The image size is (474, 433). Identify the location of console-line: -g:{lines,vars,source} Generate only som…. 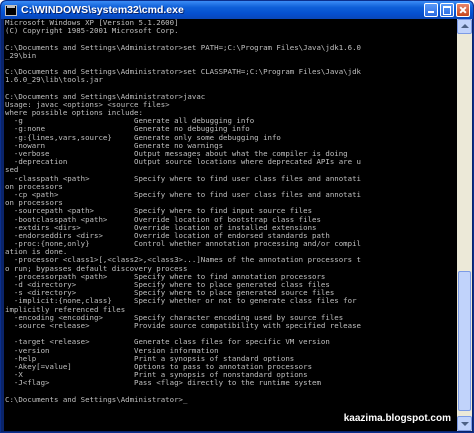
(143, 137).